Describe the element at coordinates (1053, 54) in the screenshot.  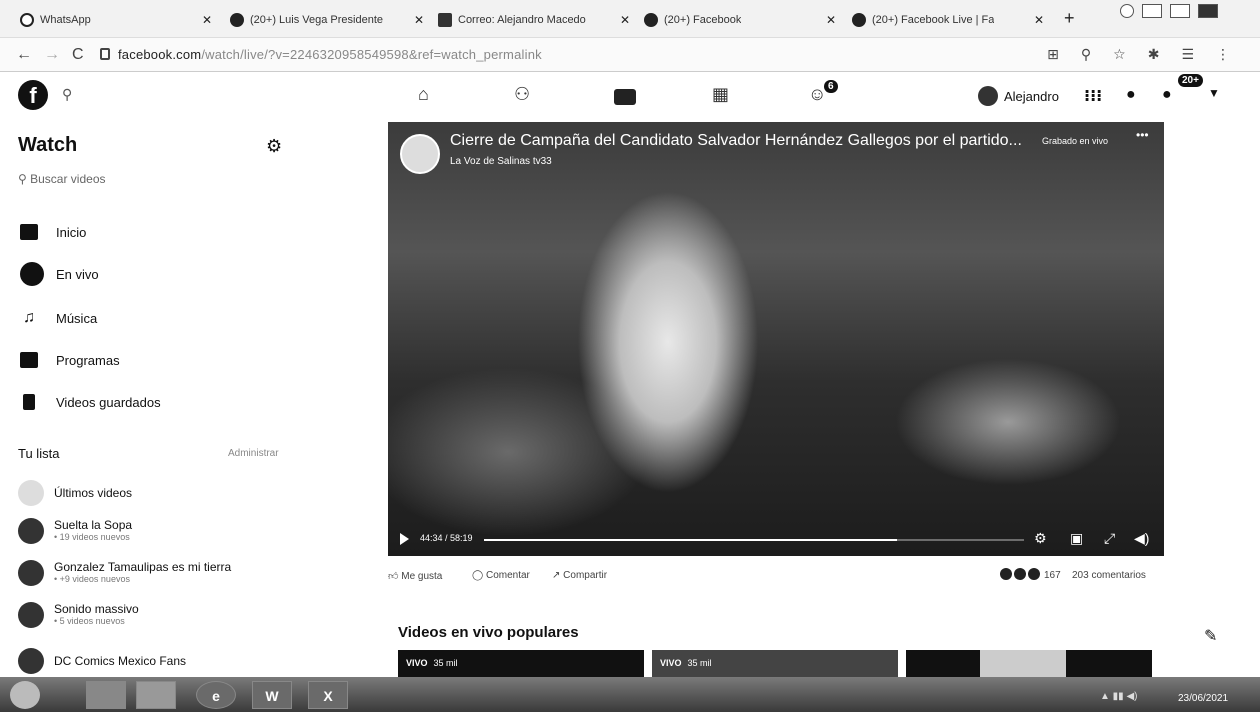
I see `translate-icon: ⊞` at that location.